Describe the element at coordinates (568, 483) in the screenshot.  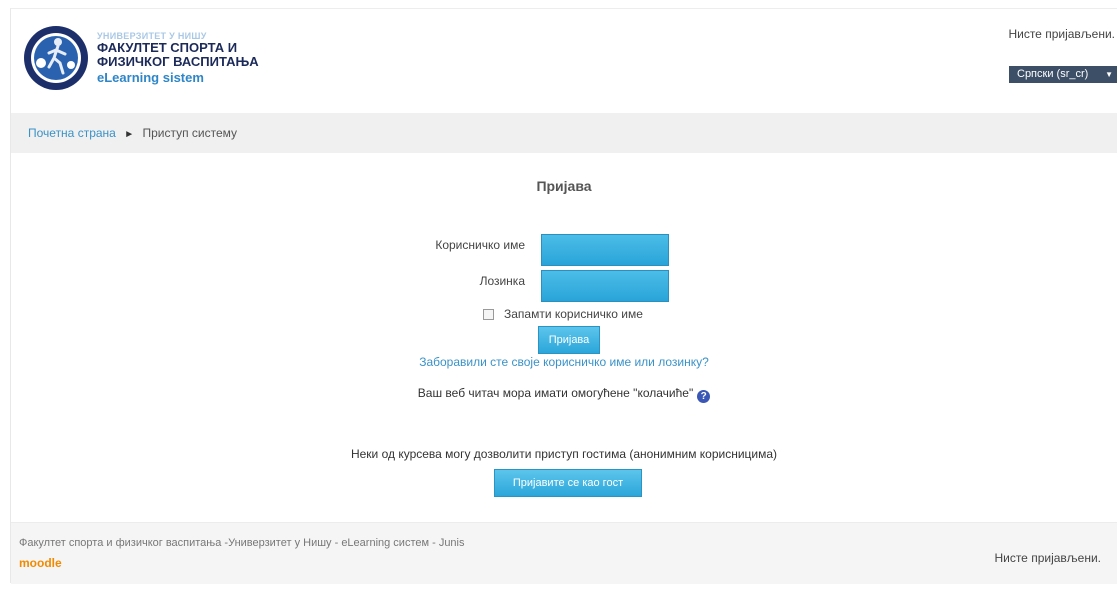
I see `guest-login-button: Пријавите се као гост` at that location.